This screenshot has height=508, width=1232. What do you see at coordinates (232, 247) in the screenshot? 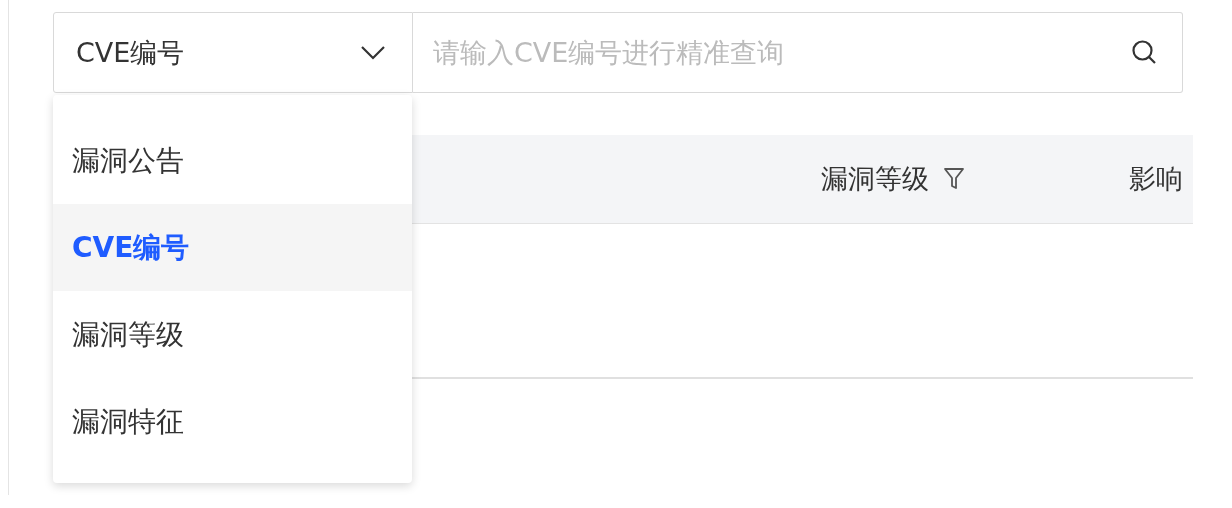
I see `dropdown-option: CVE编号` at bounding box center [232, 247].